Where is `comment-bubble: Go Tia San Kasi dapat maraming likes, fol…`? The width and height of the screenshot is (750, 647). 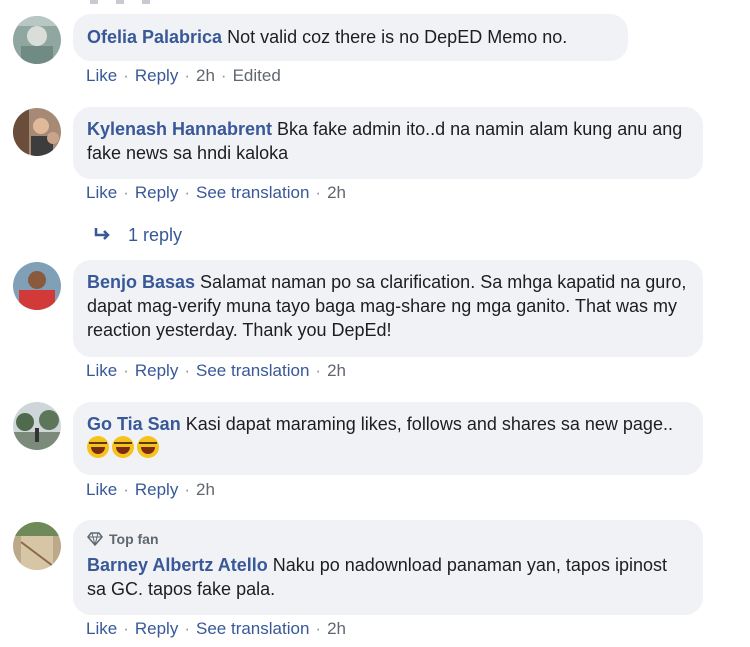 comment-bubble: Go Tia San Kasi dapat maraming likes, fol… is located at coordinates (388, 438).